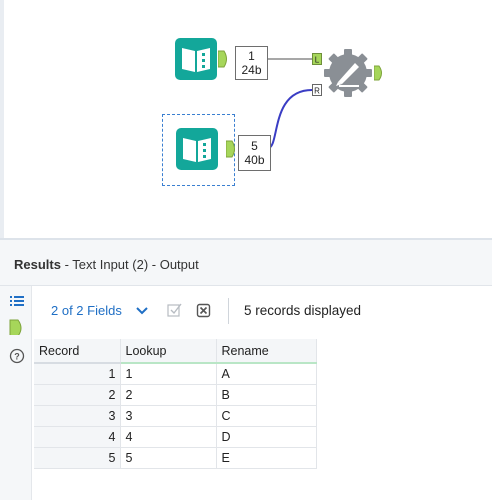 The height and width of the screenshot is (500, 492). I want to click on records-displayed: 5 records displayed, so click(303, 310).